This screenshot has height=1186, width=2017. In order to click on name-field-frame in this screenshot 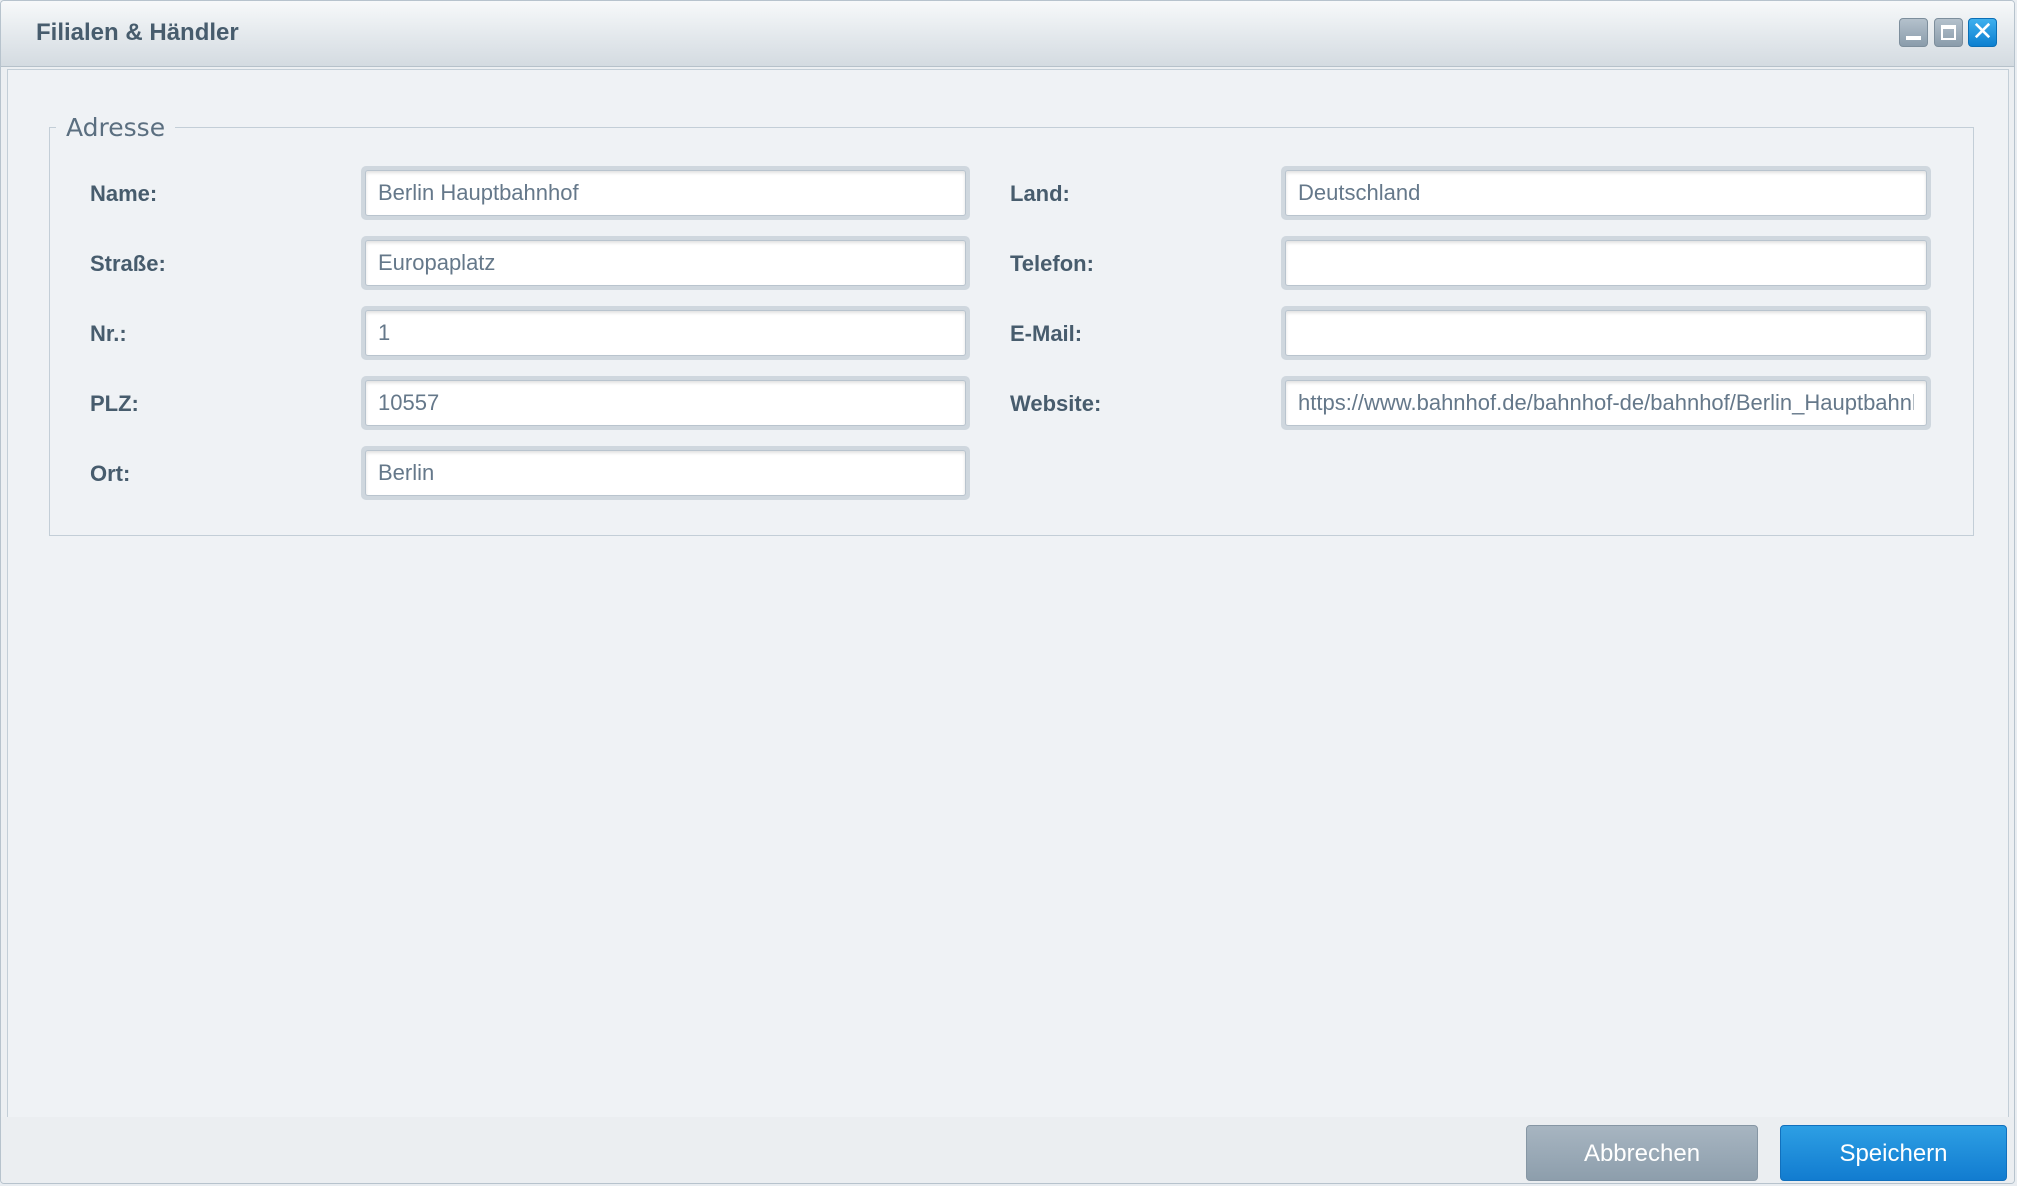, I will do `click(665, 193)`.